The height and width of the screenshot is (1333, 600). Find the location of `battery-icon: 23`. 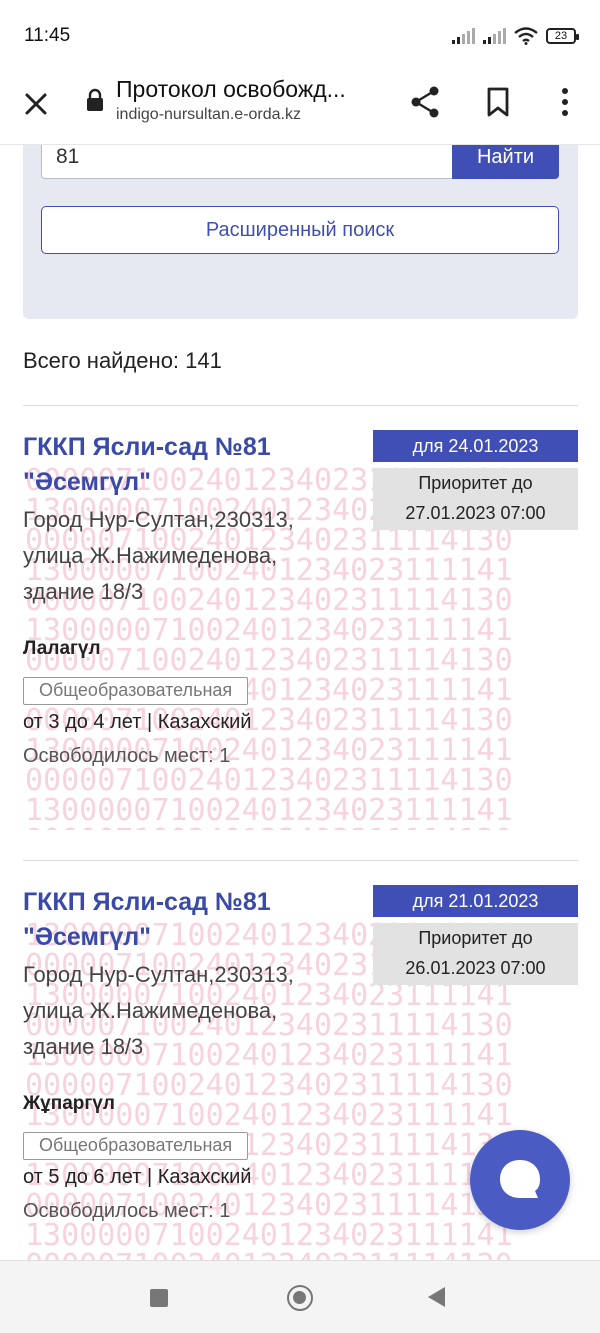

battery-icon: 23 is located at coordinates (562, 36).